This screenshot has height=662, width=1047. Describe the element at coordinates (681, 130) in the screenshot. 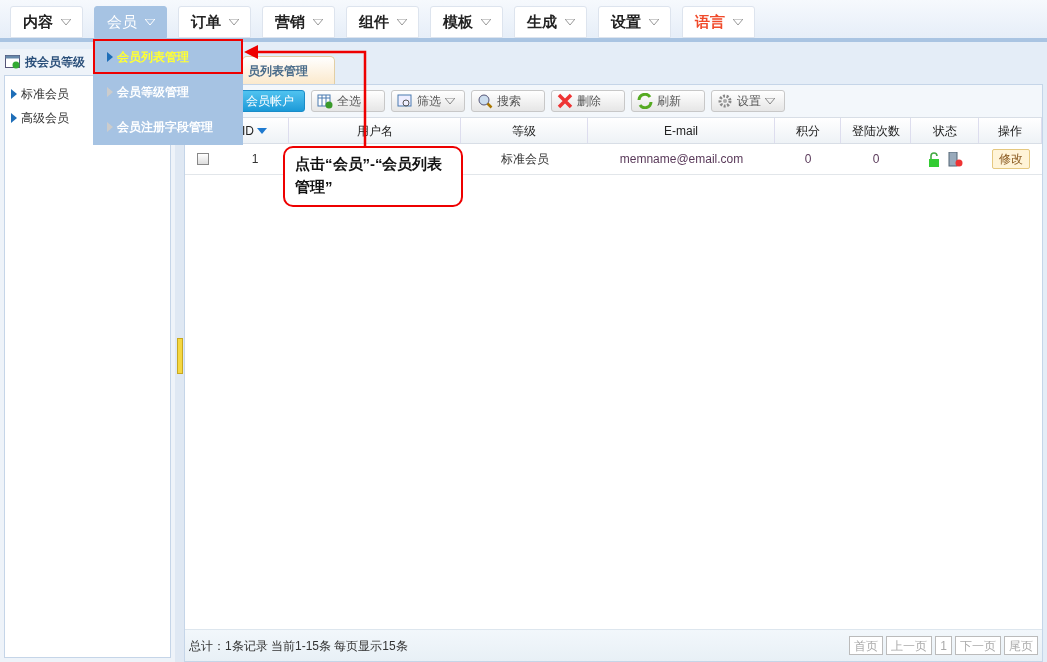

I see `column-header: E-mail` at that location.